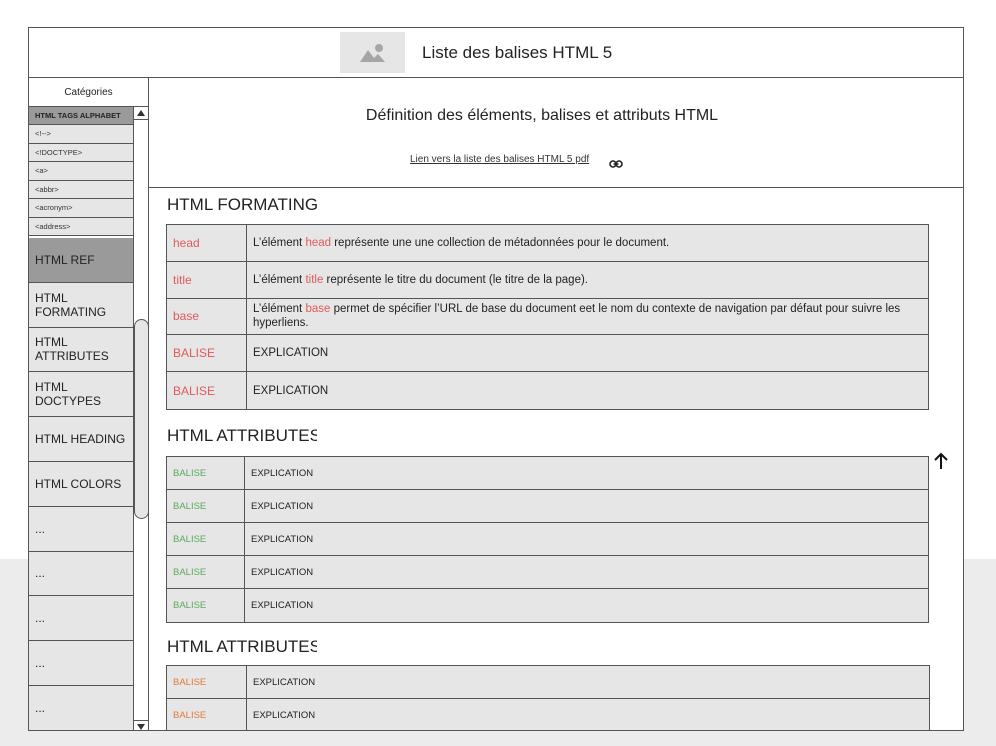 This screenshot has height=746, width=996. I want to click on tag-cell: base, so click(207, 316).